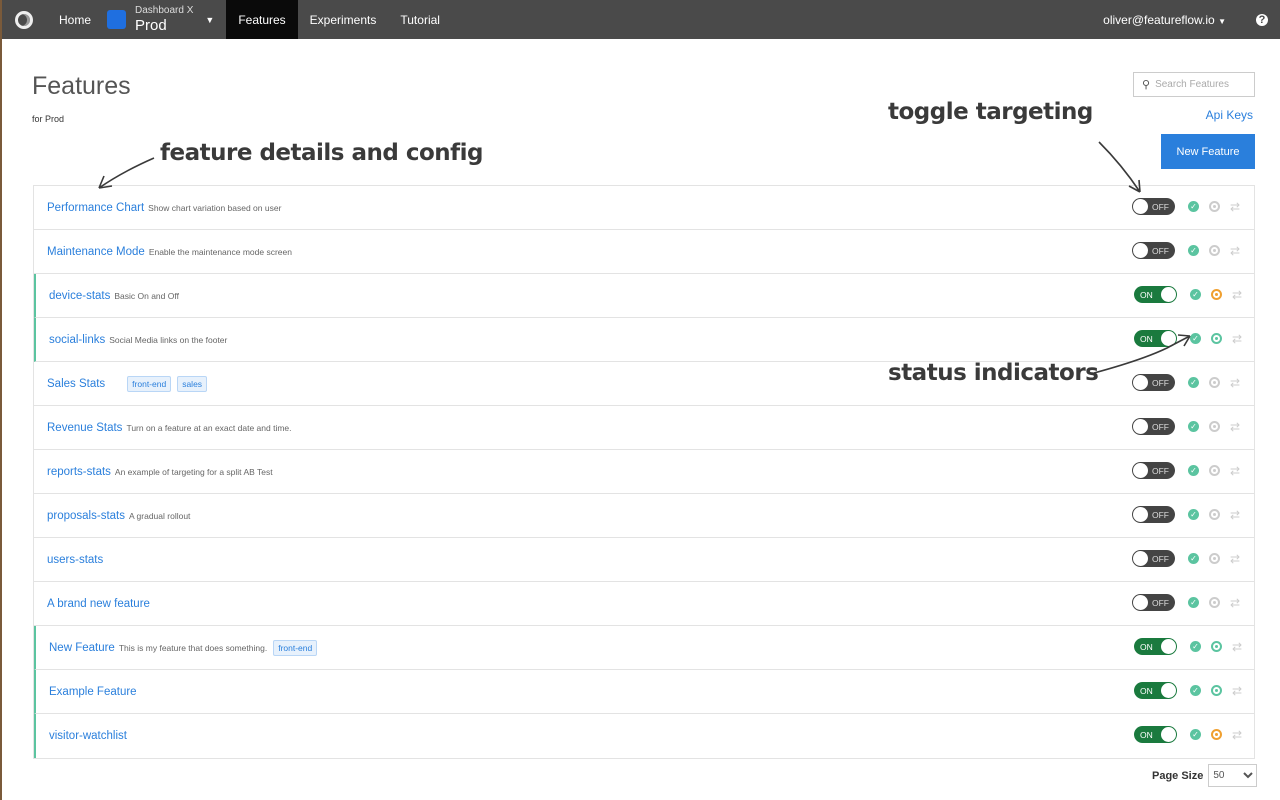 The height and width of the screenshot is (800, 1280). What do you see at coordinates (48, 119) in the screenshot?
I see `page-subtitle: for Prod` at bounding box center [48, 119].